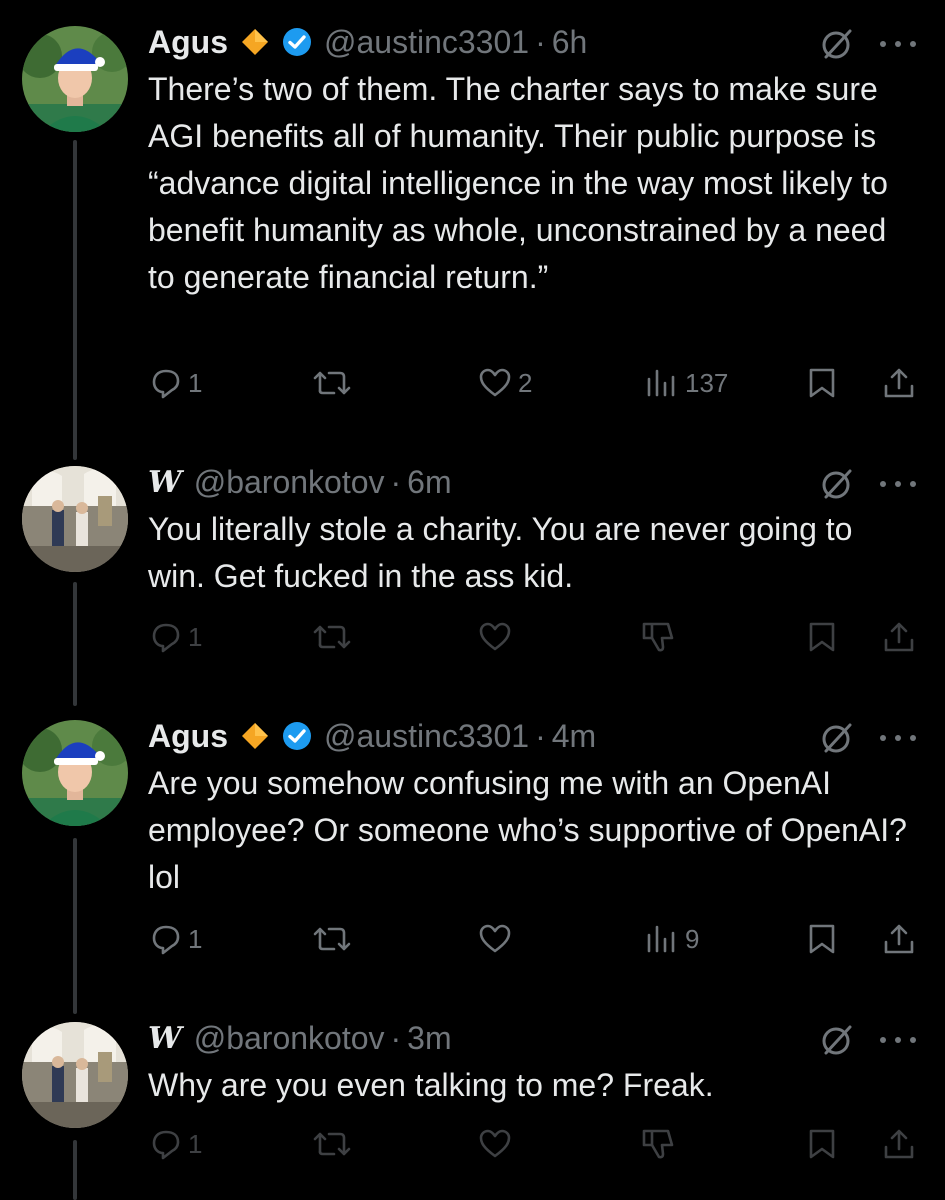 Image resolution: width=945 pixels, height=1200 pixels. I want to click on views-button: 137, so click(686, 383).